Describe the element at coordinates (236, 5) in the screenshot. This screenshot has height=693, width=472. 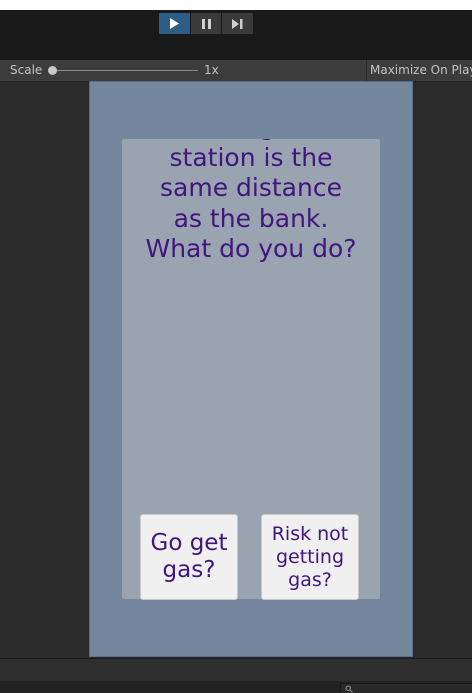
I see `top-edge-strip` at that location.